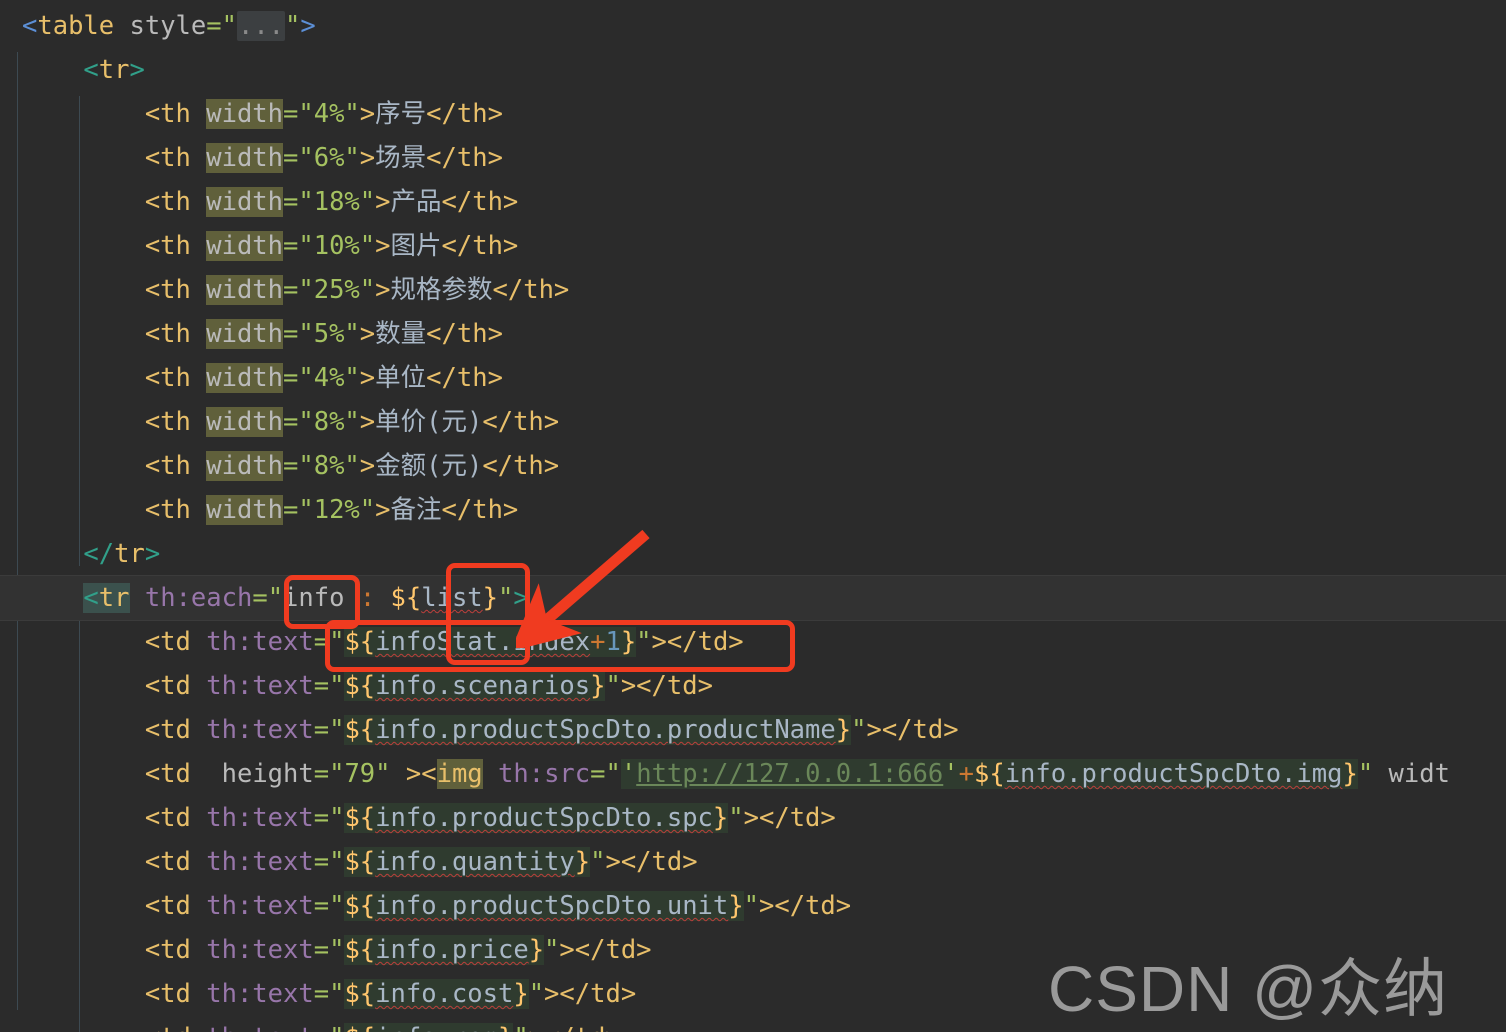 This screenshot has width=1506, height=1032. What do you see at coordinates (753, 598) in the screenshot?
I see `code-line-14: <tr th:each="info : ${list}">` at bounding box center [753, 598].